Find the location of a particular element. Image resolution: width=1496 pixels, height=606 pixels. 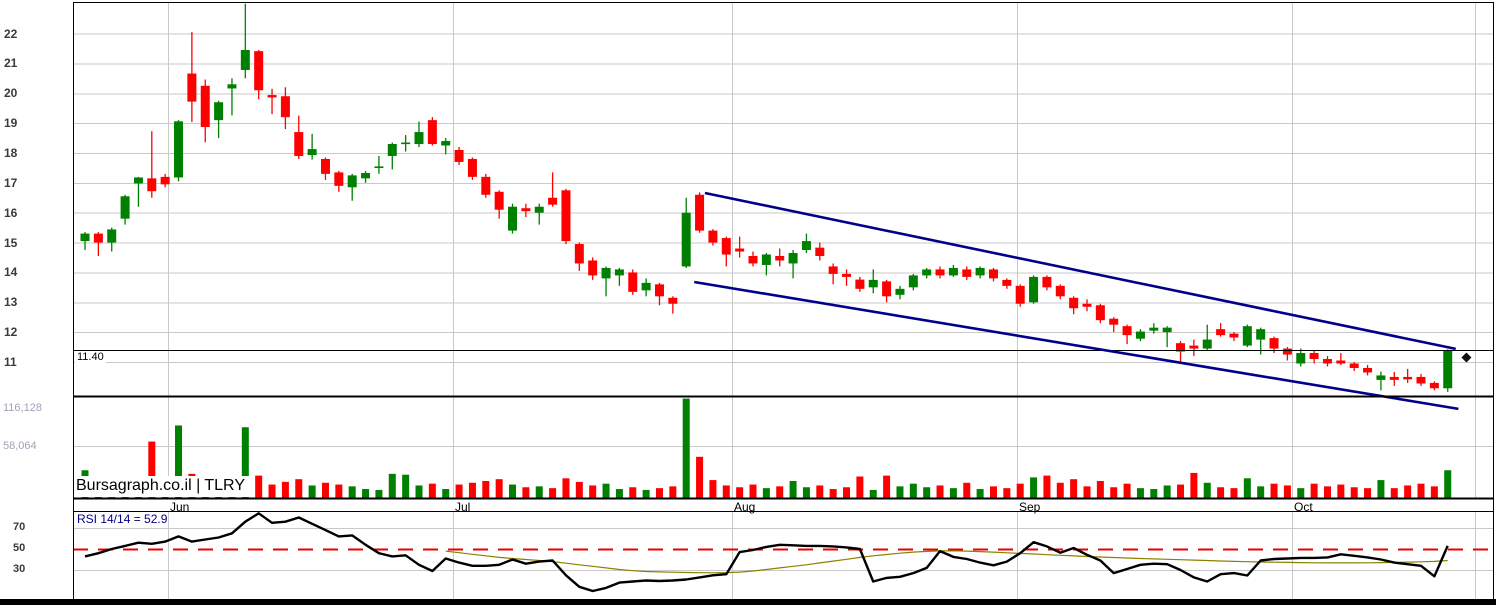

price-axis-tick: 19 is located at coordinates (11, 123).